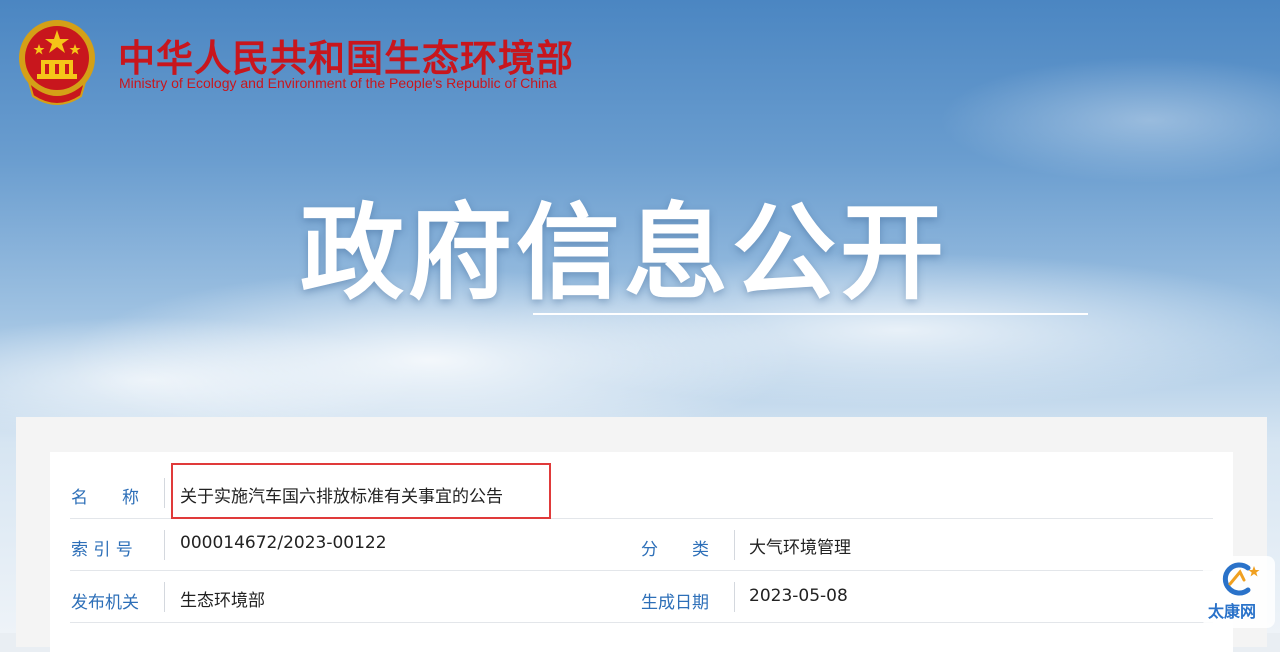  What do you see at coordinates (675, 550) in the screenshot?
I see `category-label: 分 类` at bounding box center [675, 550].